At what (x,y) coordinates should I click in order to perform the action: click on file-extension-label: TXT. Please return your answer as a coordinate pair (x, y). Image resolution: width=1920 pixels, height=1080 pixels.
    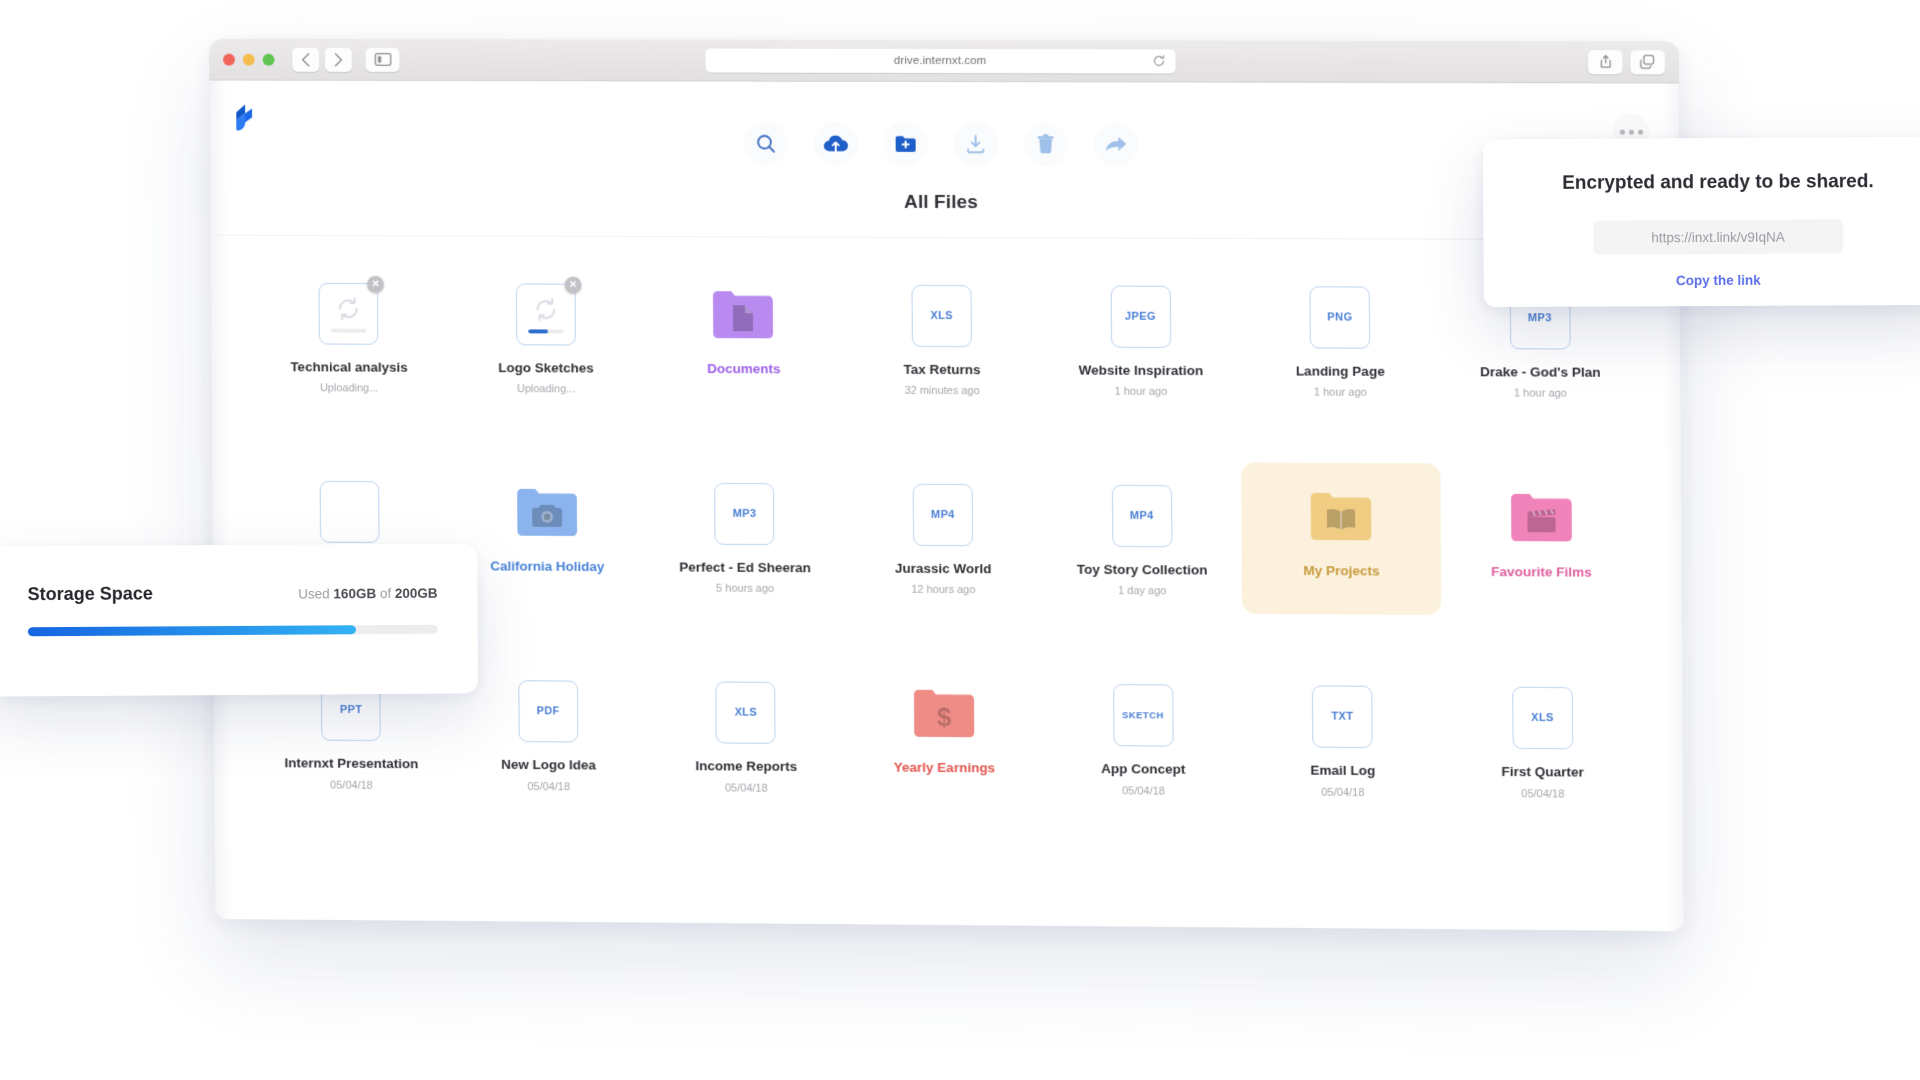
    Looking at the image, I should click on (1342, 717).